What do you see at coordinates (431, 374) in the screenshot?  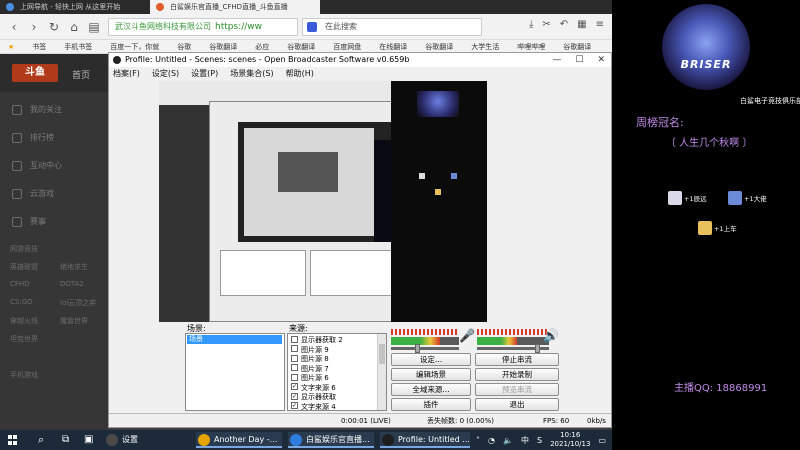 I see `edit-scene-button: 编辑场景` at bounding box center [431, 374].